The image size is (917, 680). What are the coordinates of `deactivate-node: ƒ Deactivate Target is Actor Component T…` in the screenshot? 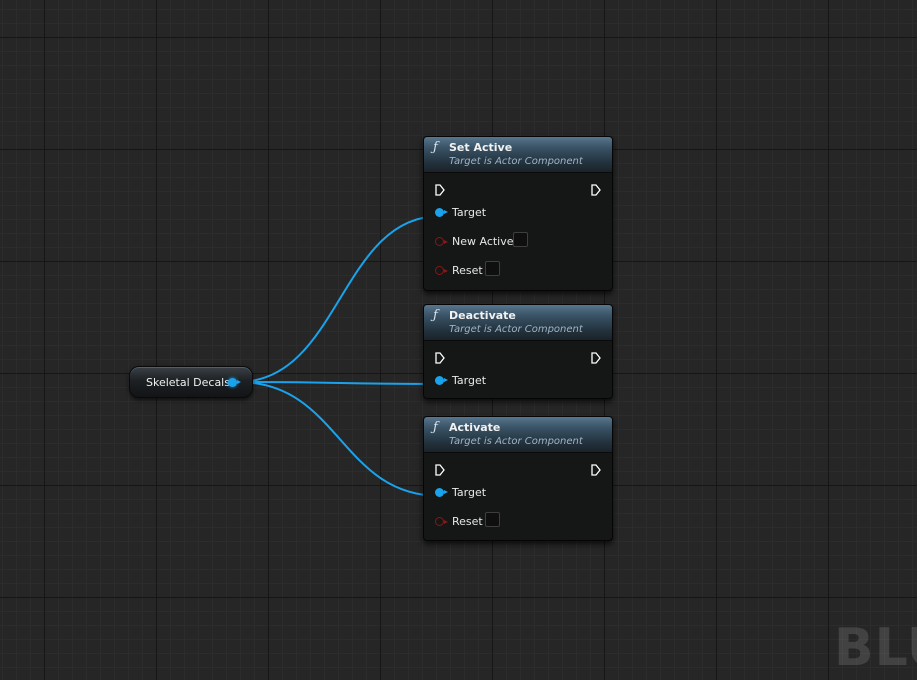 It's located at (518, 351).